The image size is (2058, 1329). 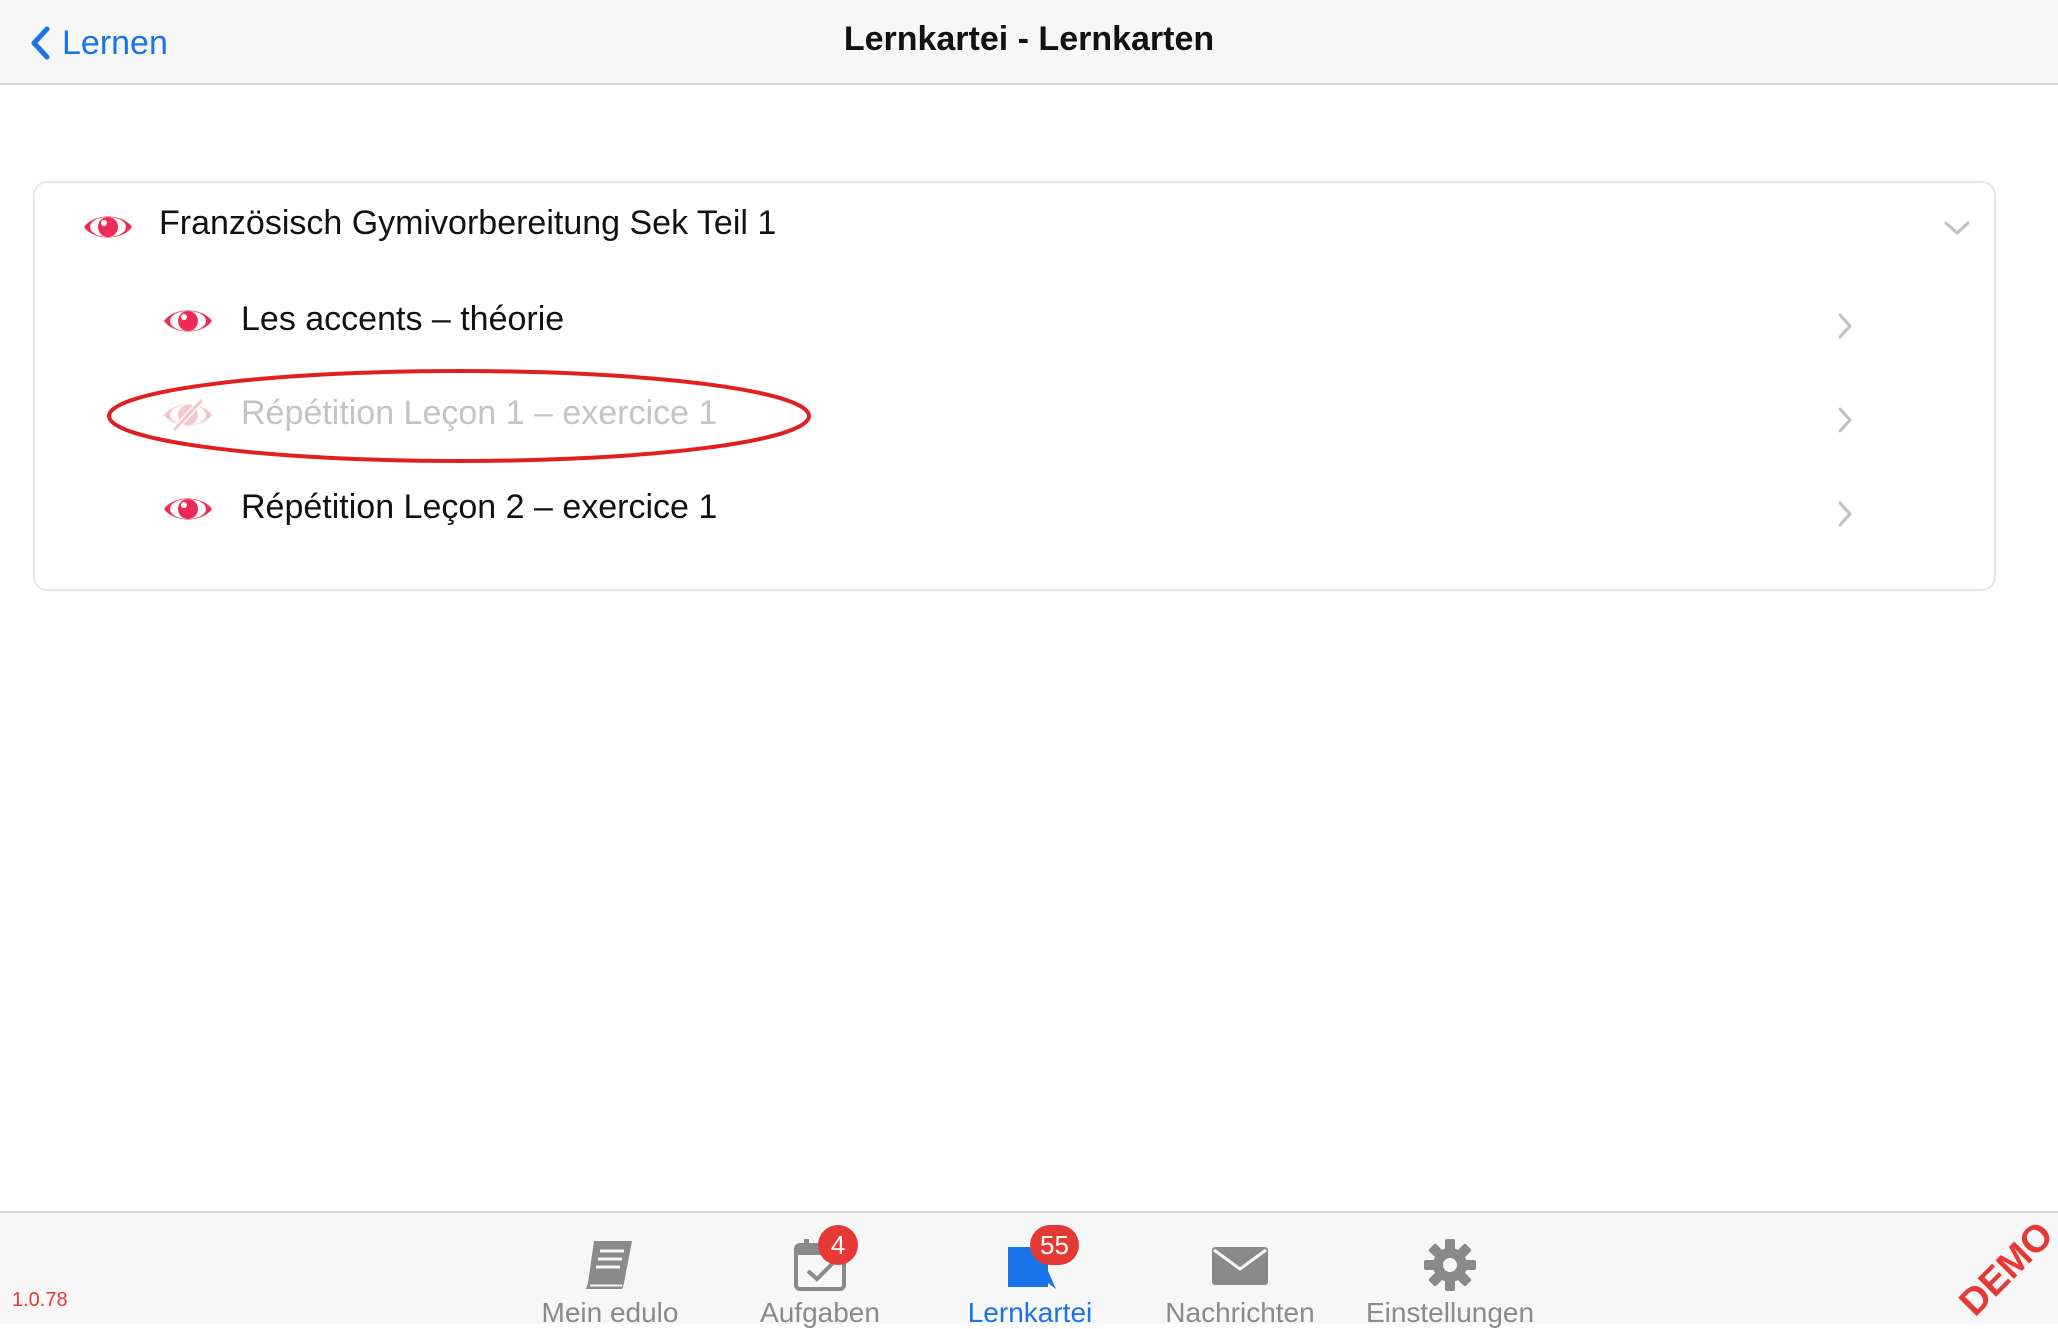 What do you see at coordinates (1029, 509) in the screenshot?
I see `list-item-repetition-lecon-2: Répétition Leçon 2 – exercice 1` at bounding box center [1029, 509].